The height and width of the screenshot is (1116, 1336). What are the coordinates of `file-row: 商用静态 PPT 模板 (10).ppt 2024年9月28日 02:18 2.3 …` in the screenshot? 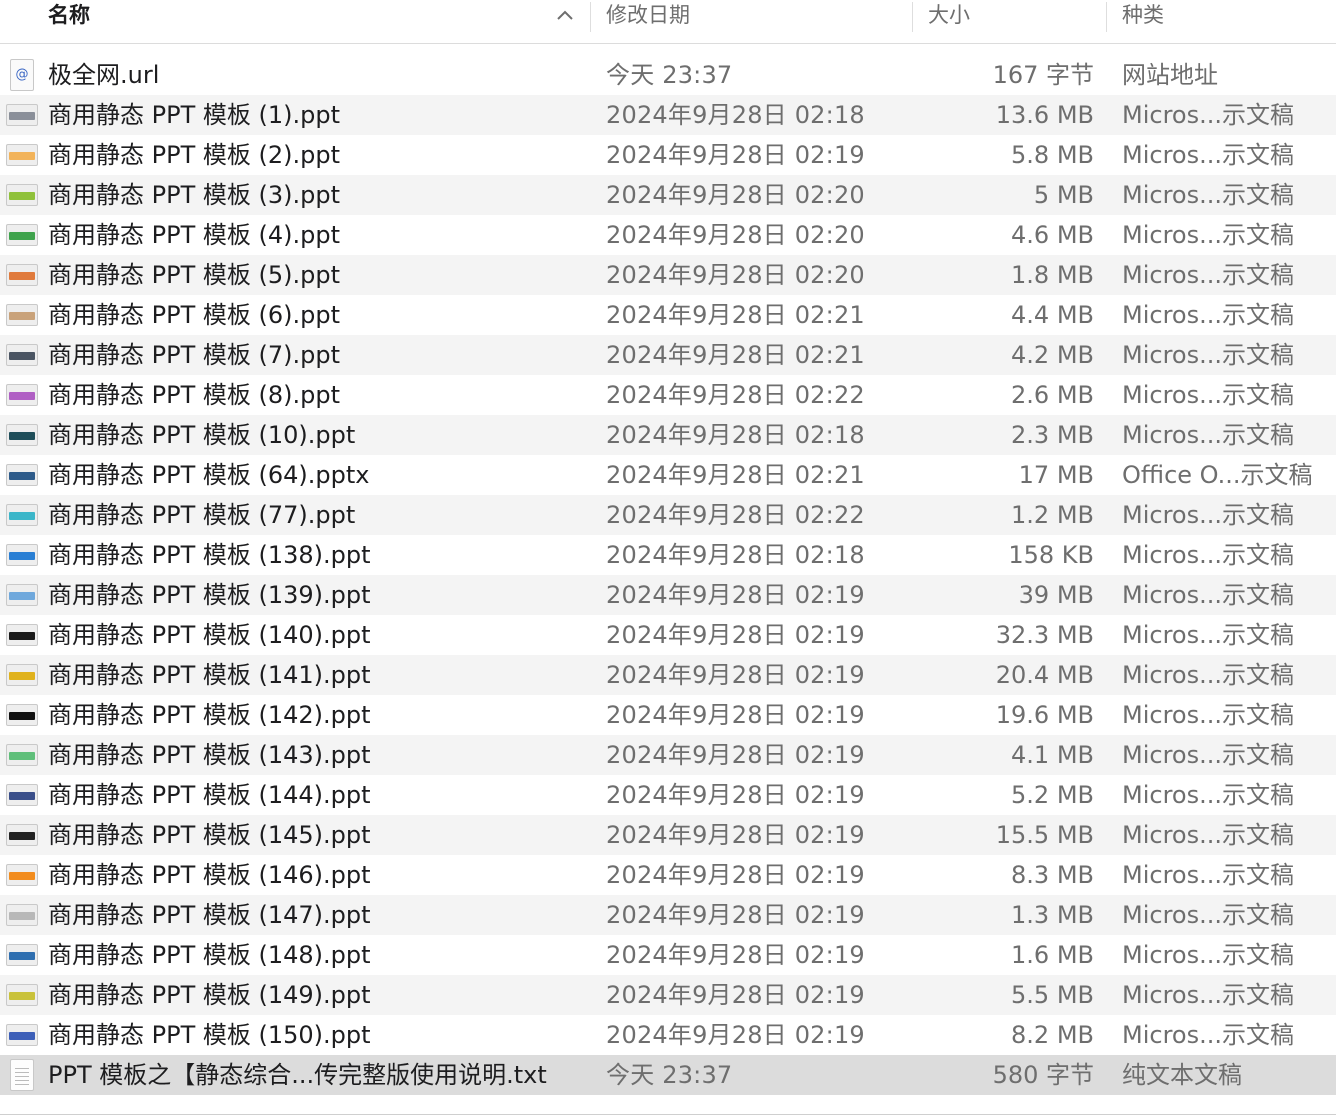 It's located at (668, 435).